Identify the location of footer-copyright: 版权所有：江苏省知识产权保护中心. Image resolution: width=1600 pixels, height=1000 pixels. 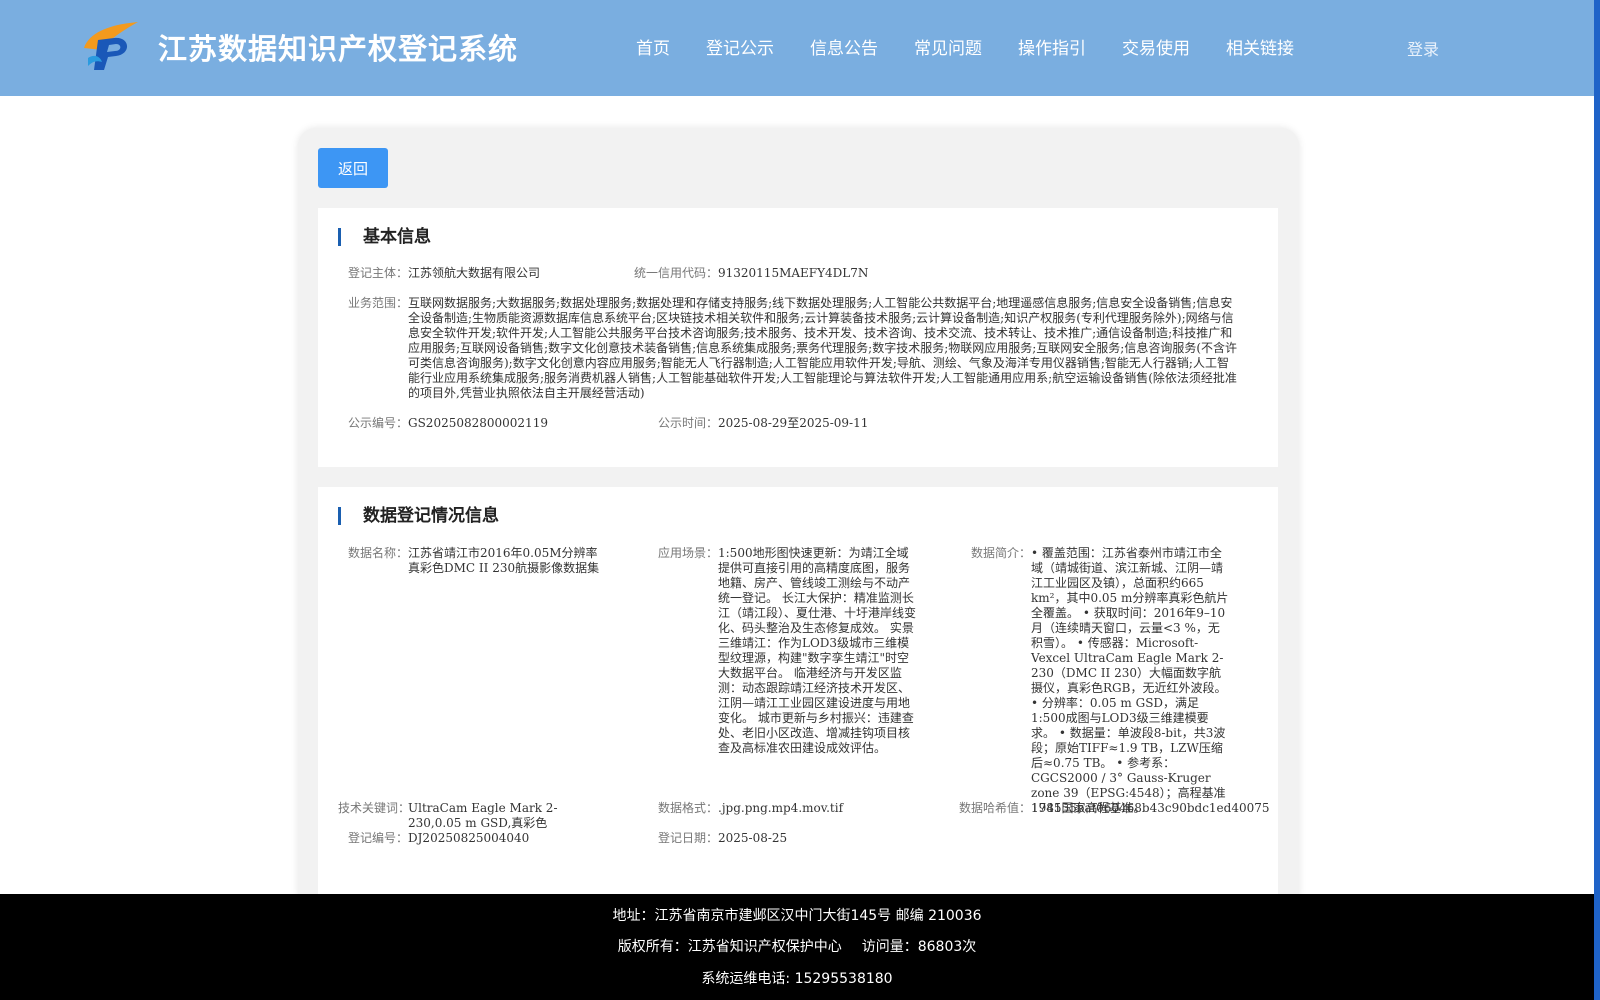
(729, 947).